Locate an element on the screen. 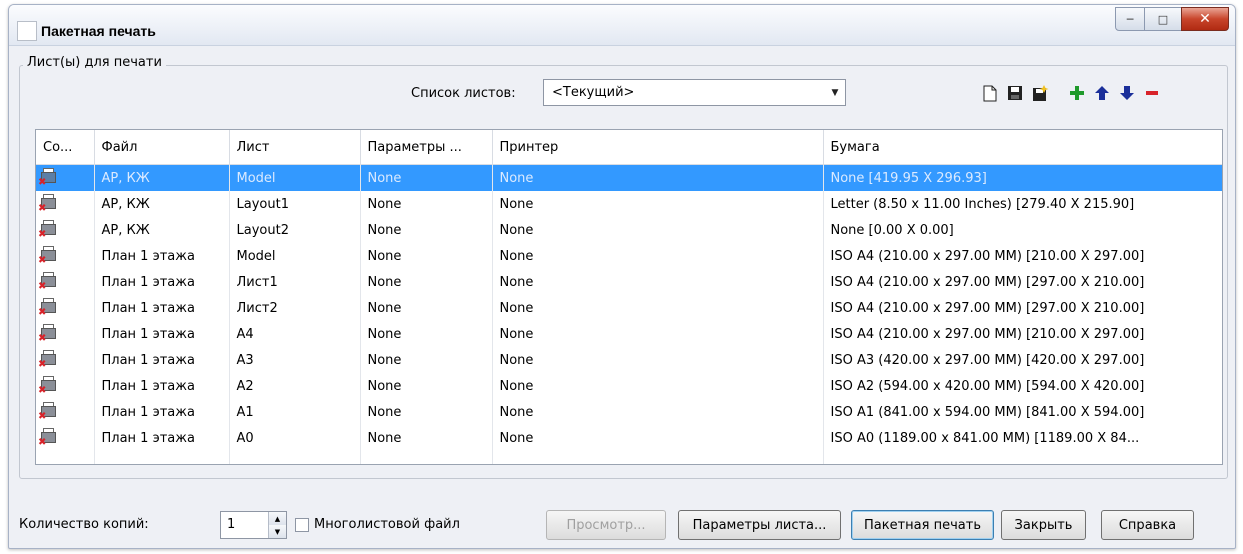 The image size is (1243, 554). copies-stepper: 1 ▲ ▼ is located at coordinates (253, 525).